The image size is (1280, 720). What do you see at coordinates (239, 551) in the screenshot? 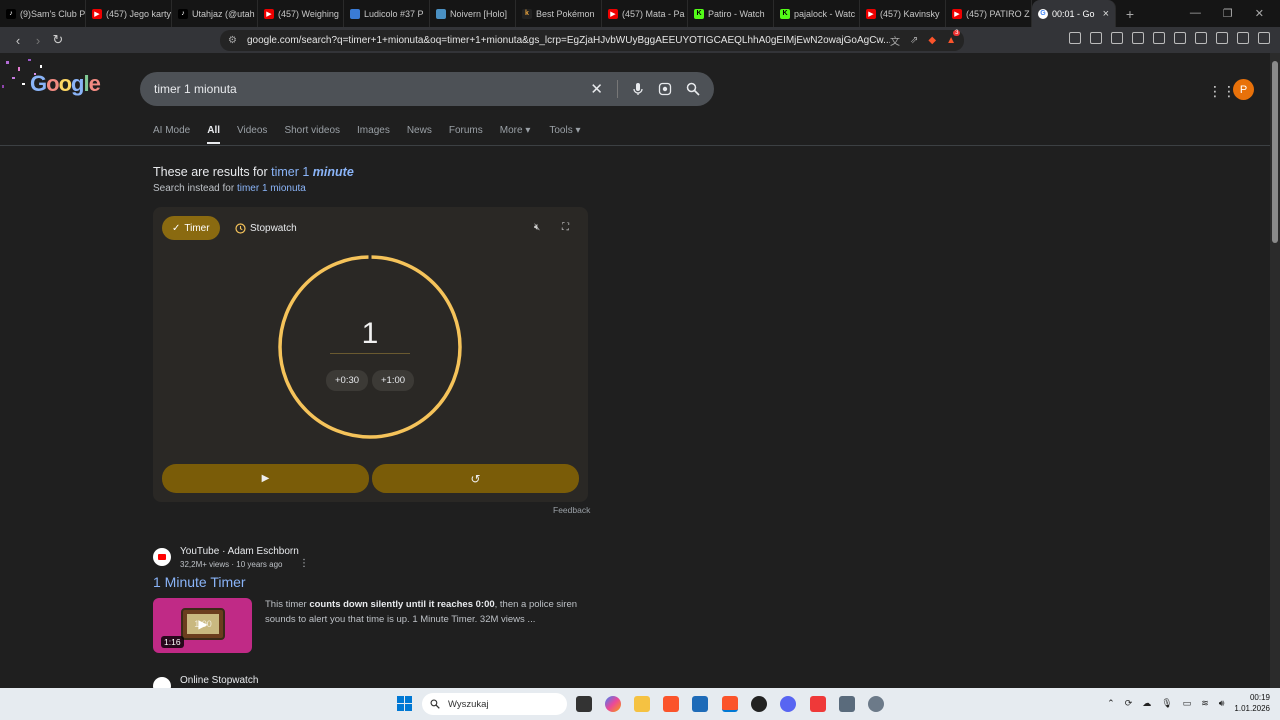
I see `result-source: YouTube · Adam Eschborn` at bounding box center [239, 551].